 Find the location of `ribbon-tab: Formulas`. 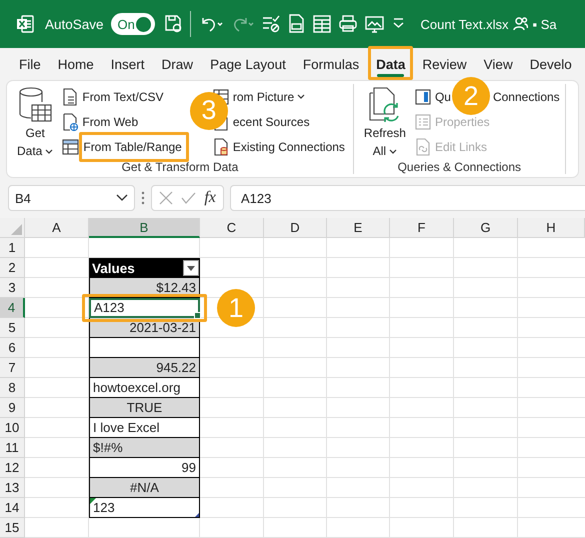

ribbon-tab: Formulas is located at coordinates (331, 64).